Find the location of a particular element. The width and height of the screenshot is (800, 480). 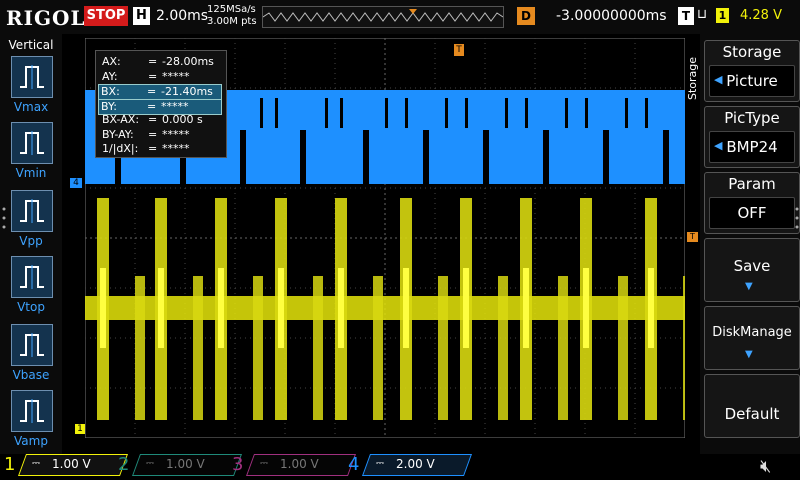

pictype-title: PicType is located at coordinates (752, 118).